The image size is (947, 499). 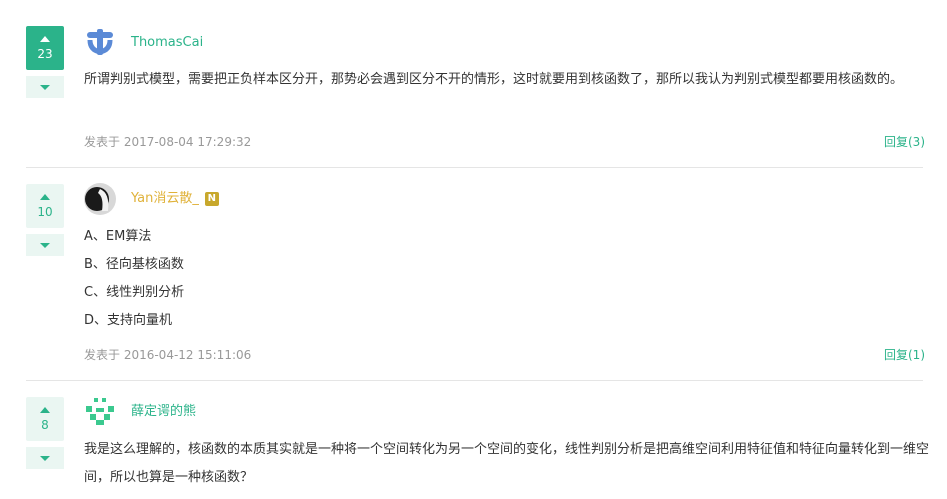 I want to click on upvote-button: 10, so click(x=45, y=206).